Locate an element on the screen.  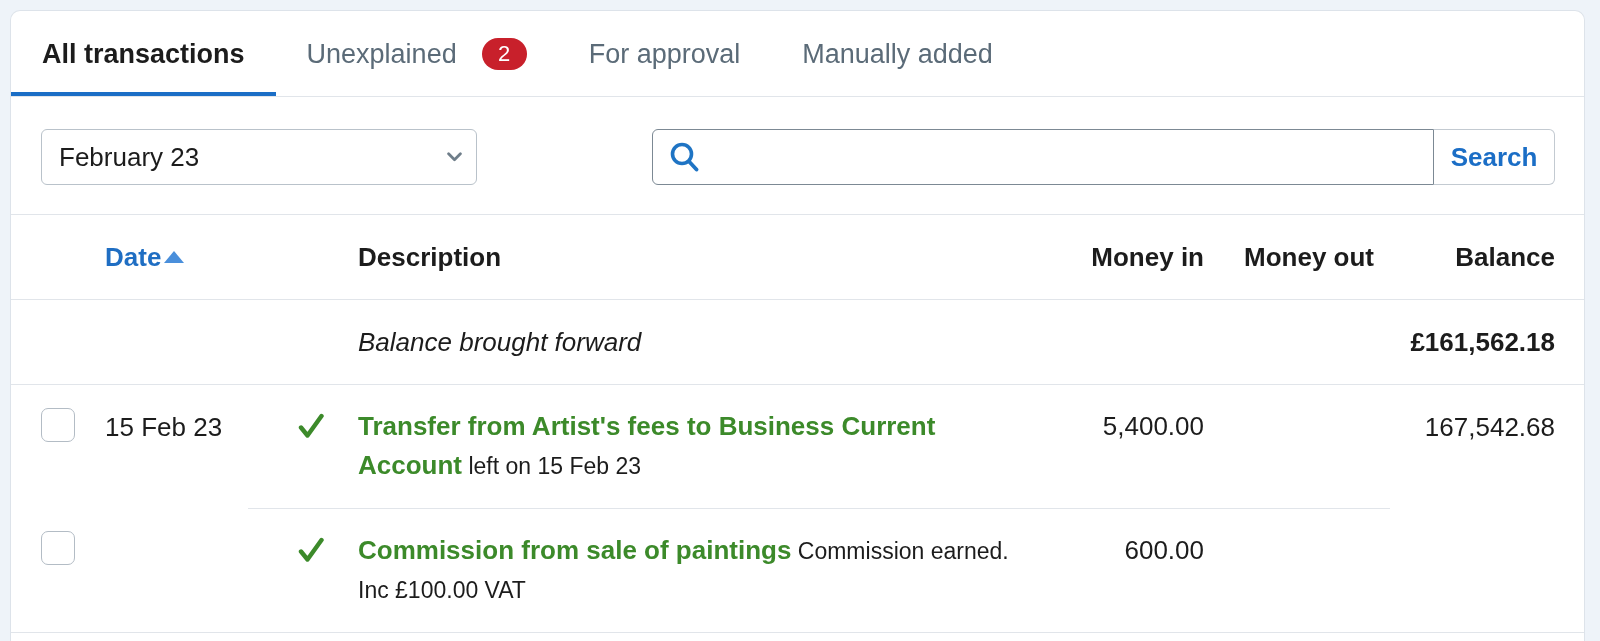
tab: All transactions is located at coordinates (143, 53).